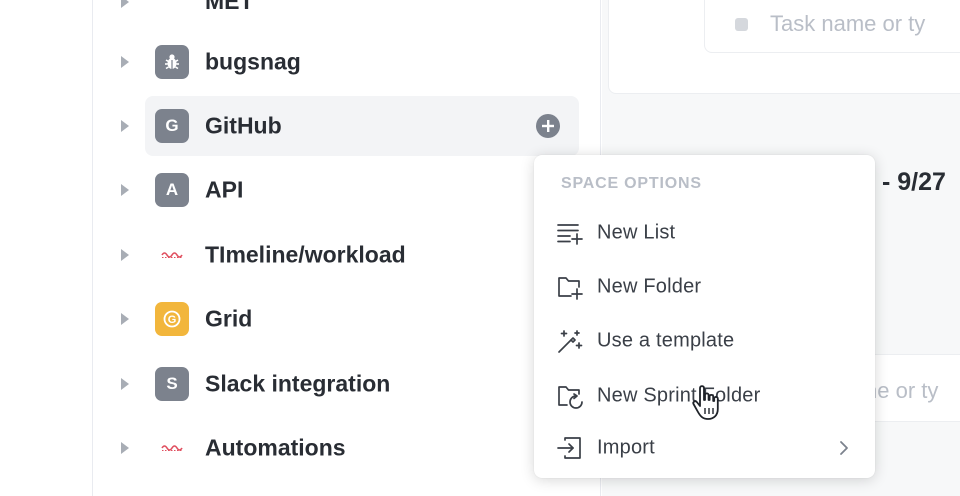  I want to click on space-name: Grid, so click(229, 318).